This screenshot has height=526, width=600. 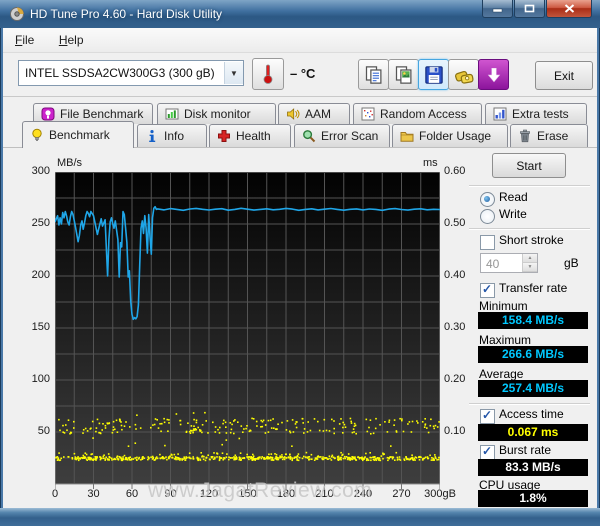 I want to click on drive-select-value: INTEL SSDSA2CW300G3 (300 gB), so click(x=120, y=73).